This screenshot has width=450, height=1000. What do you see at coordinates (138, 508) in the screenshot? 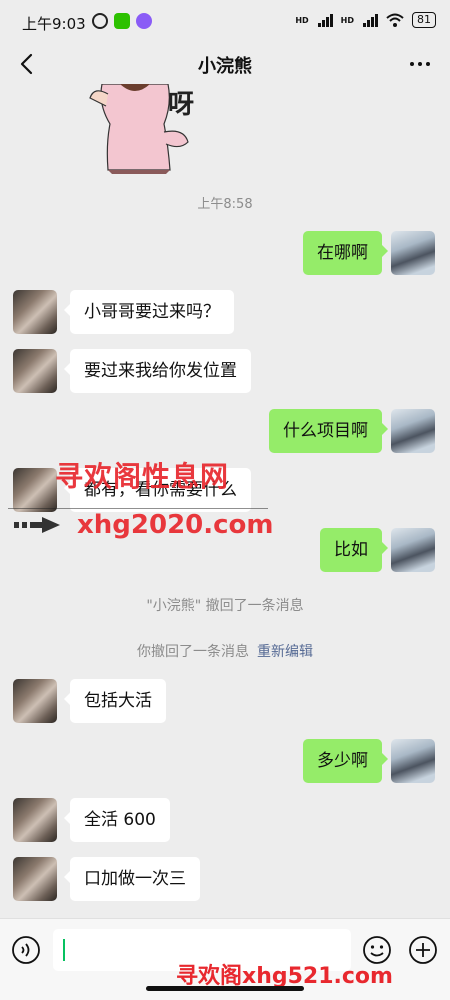
I see `watermark-divider` at bounding box center [138, 508].